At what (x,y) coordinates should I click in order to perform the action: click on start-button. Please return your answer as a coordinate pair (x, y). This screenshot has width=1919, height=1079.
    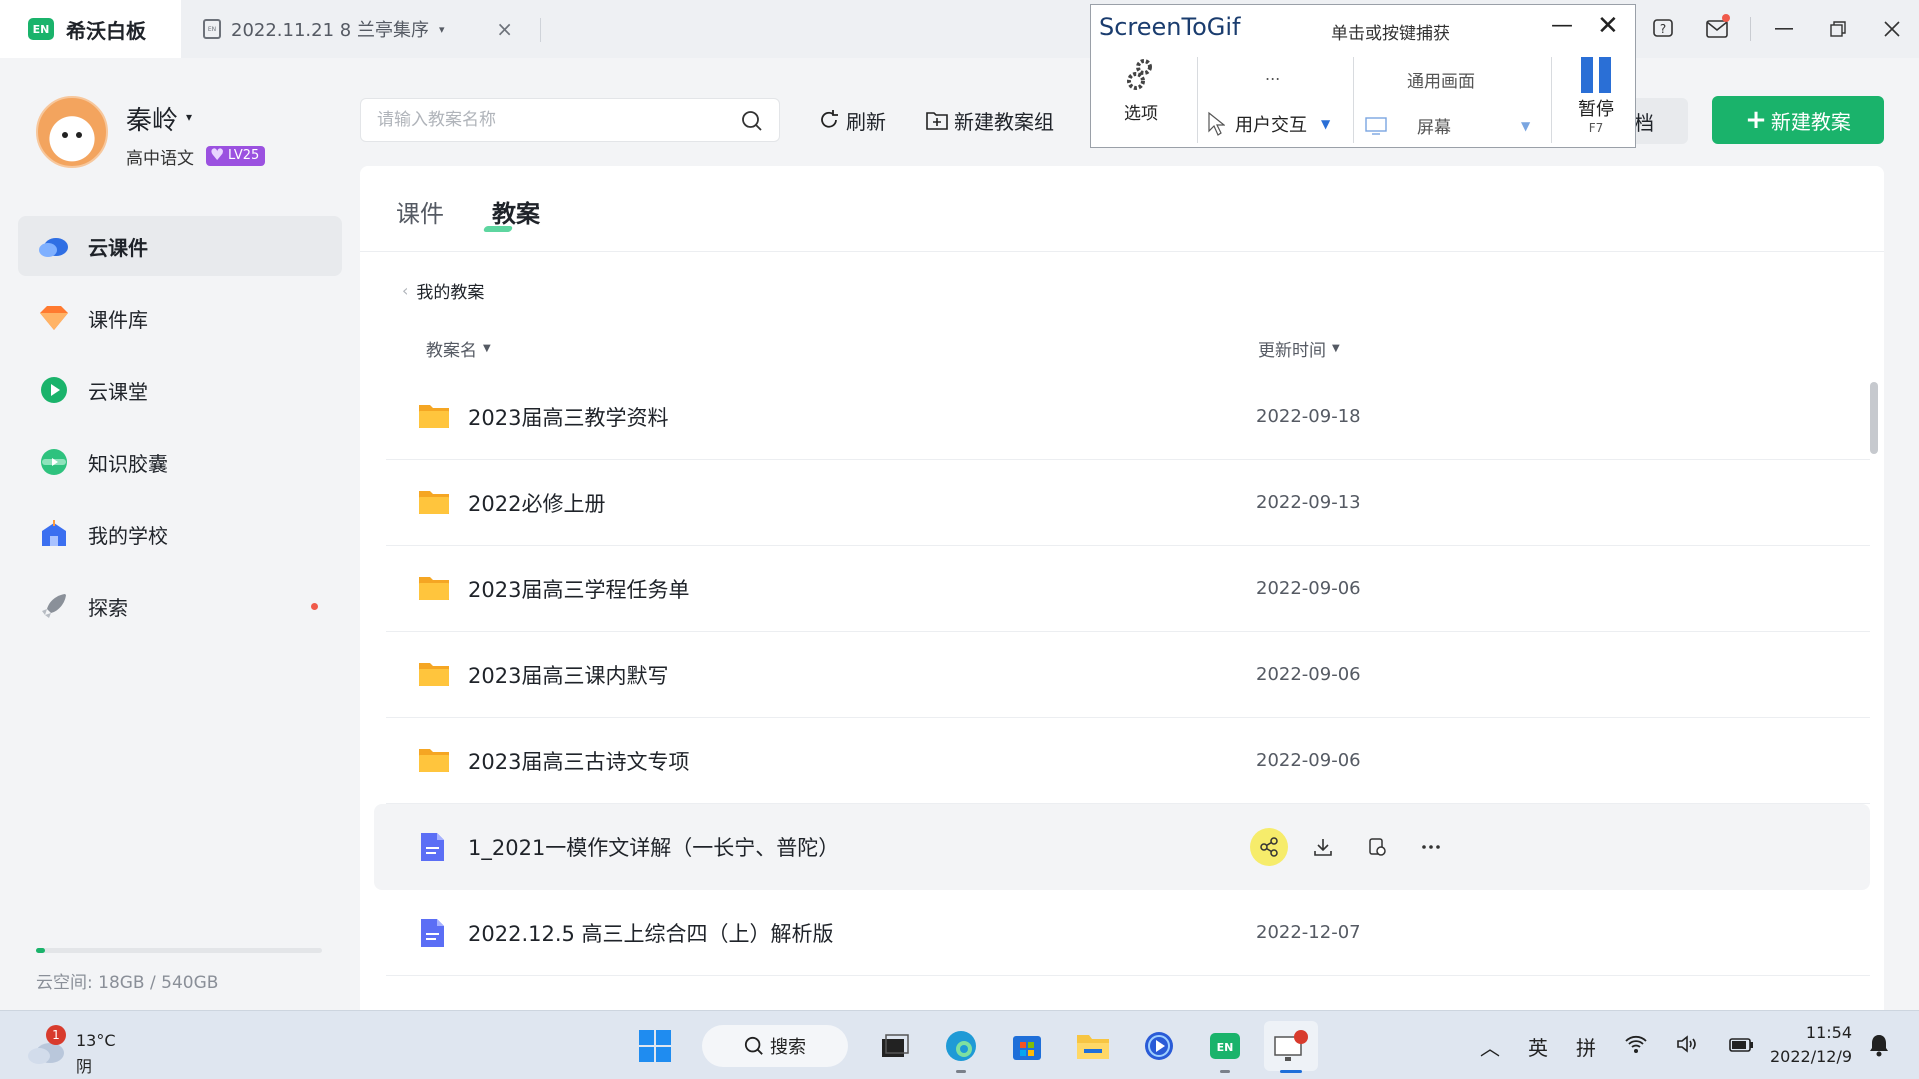
    Looking at the image, I should click on (655, 1046).